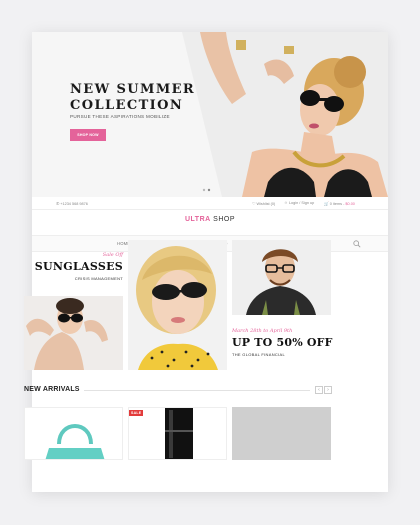 Image resolution: width=420 pixels, height=525 pixels. I want to click on promo-blonde-image, so click(177, 305).